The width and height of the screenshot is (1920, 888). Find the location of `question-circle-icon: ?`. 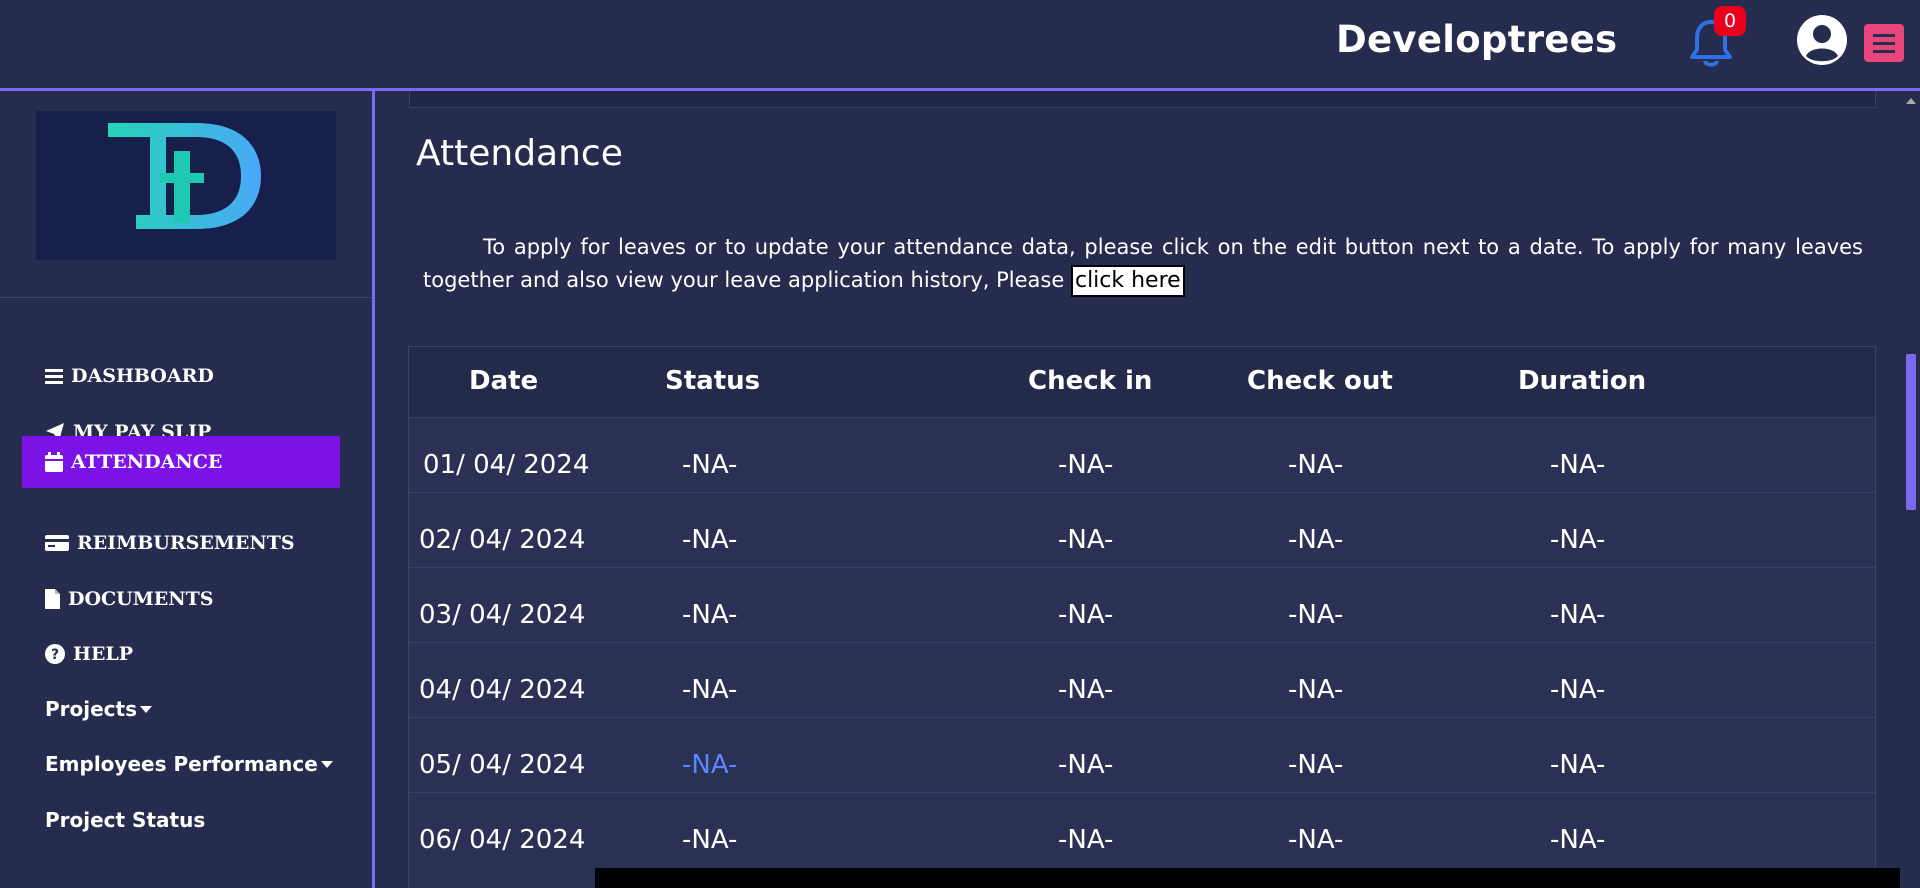

question-circle-icon: ? is located at coordinates (55, 654).